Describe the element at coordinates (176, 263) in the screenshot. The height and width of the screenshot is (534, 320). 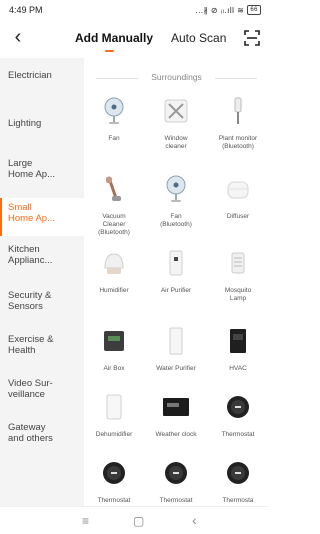
I see `air-purifier-icon` at that location.